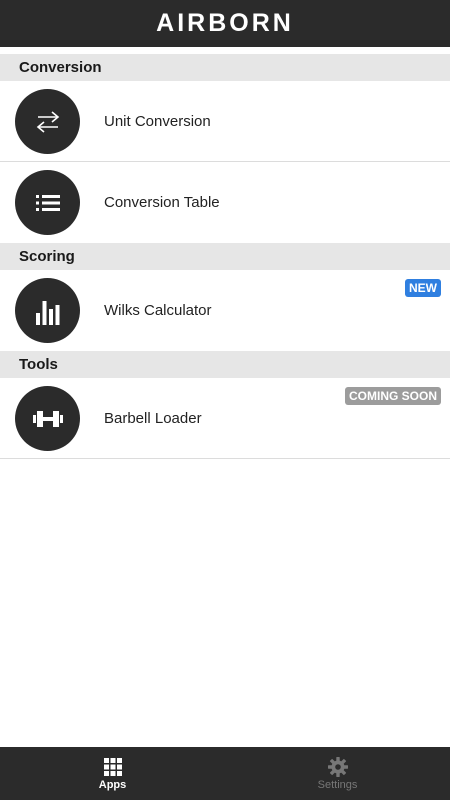  I want to click on app-header: AIRBORN, so click(225, 23).